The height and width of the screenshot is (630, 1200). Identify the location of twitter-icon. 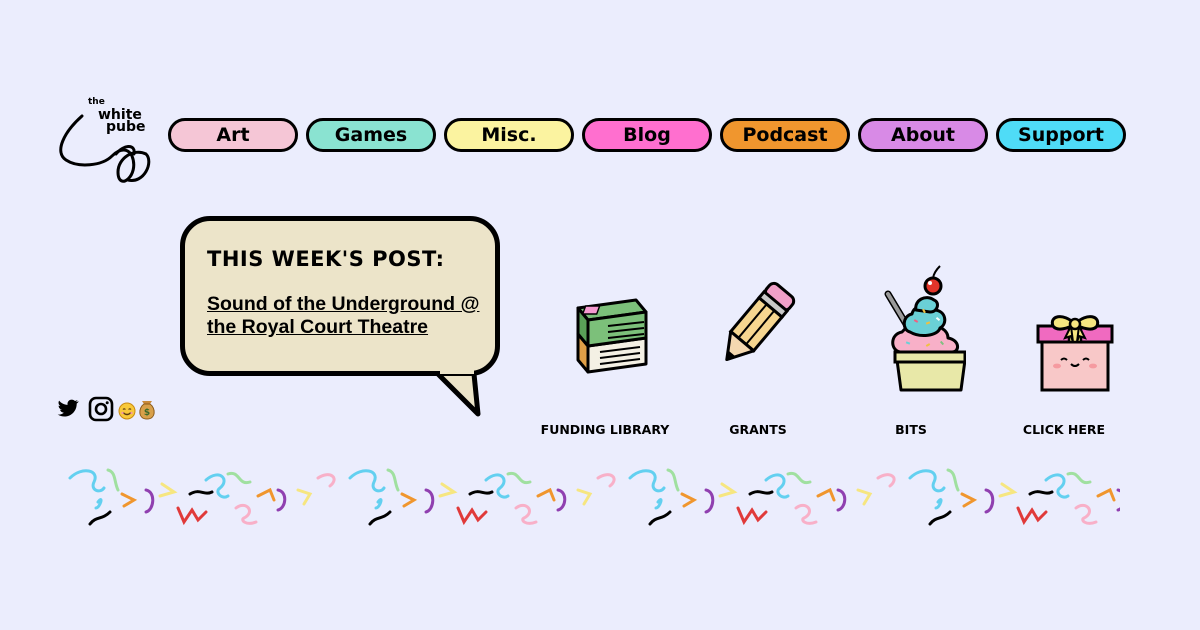
(68, 408).